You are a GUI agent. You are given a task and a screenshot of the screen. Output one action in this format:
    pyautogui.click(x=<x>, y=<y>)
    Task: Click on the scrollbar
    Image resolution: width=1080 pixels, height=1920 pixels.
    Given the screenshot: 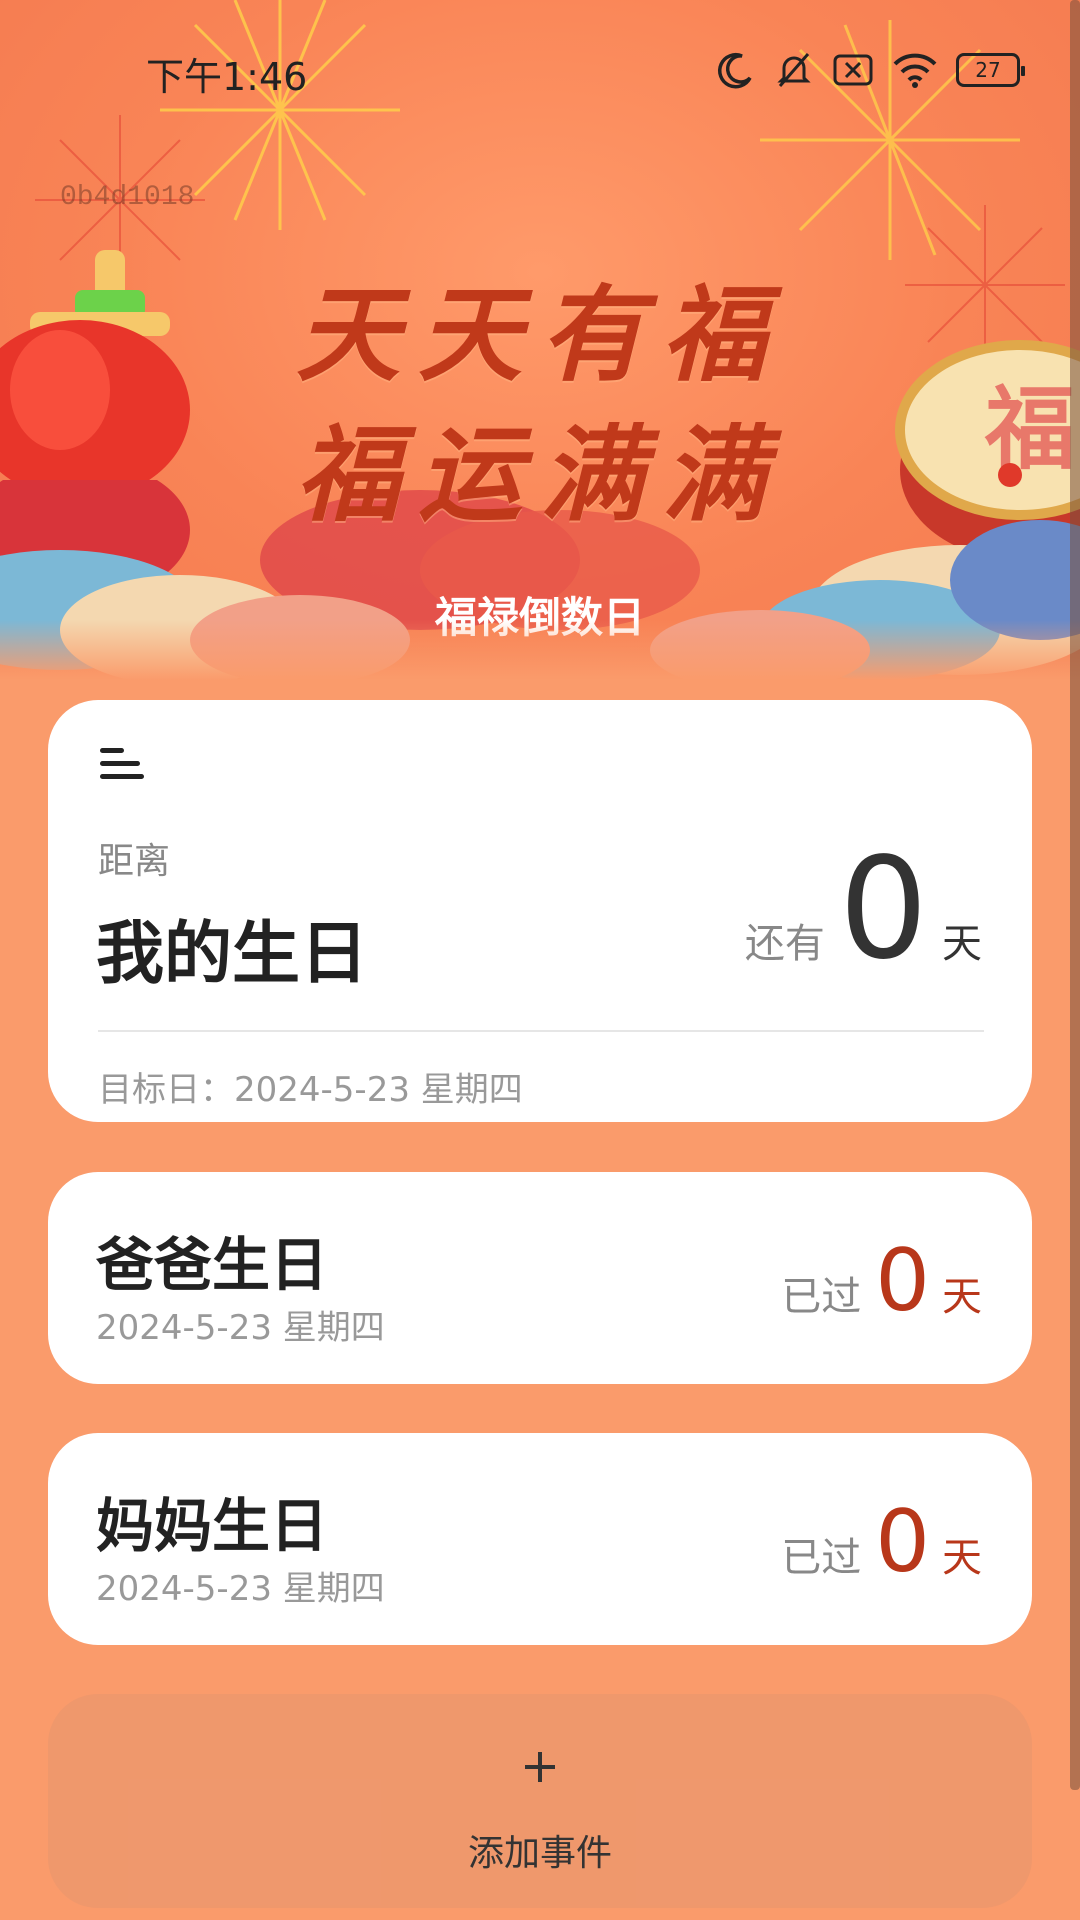 What is the action you would take?
    pyautogui.click(x=1075, y=895)
    